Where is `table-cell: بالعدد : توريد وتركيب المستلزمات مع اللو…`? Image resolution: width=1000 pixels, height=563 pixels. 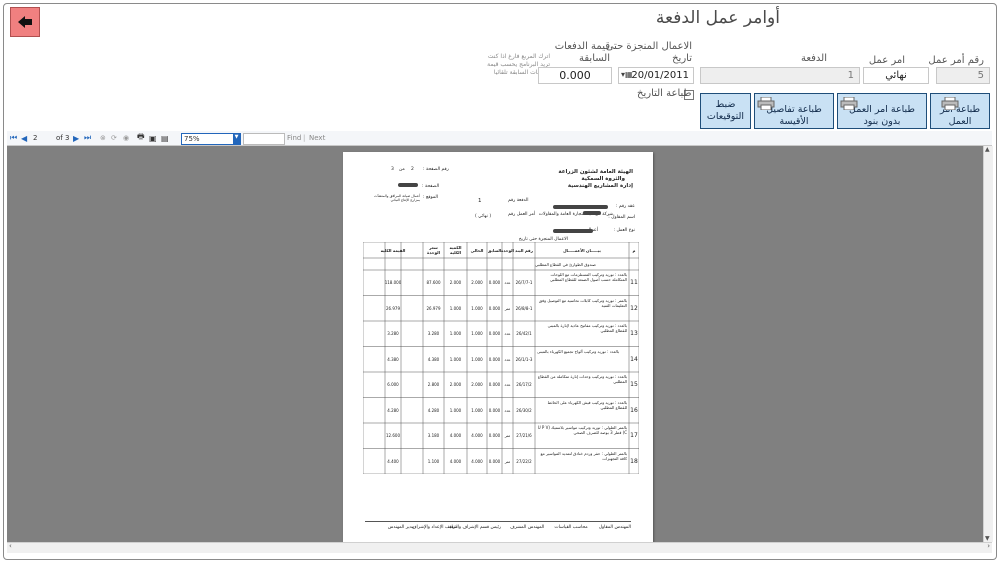 table-cell: بالعدد : توريد وتركيب المستلزمات مع اللو… is located at coordinates (588, 277).